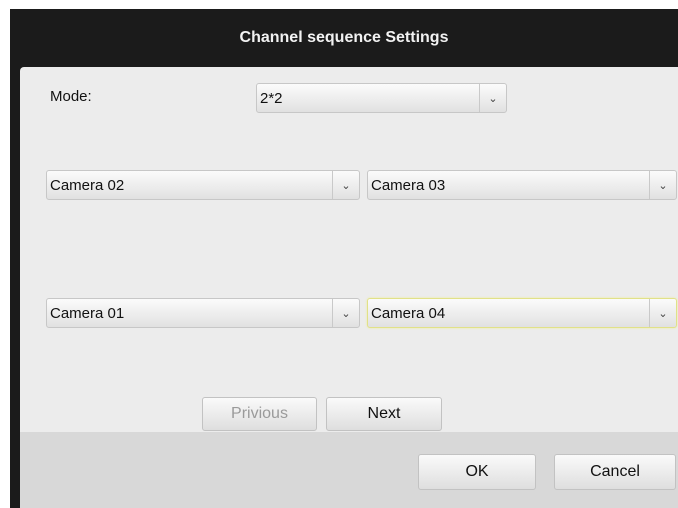  What do you see at coordinates (259, 414) in the screenshot?
I see `previous-button: Privious` at bounding box center [259, 414].